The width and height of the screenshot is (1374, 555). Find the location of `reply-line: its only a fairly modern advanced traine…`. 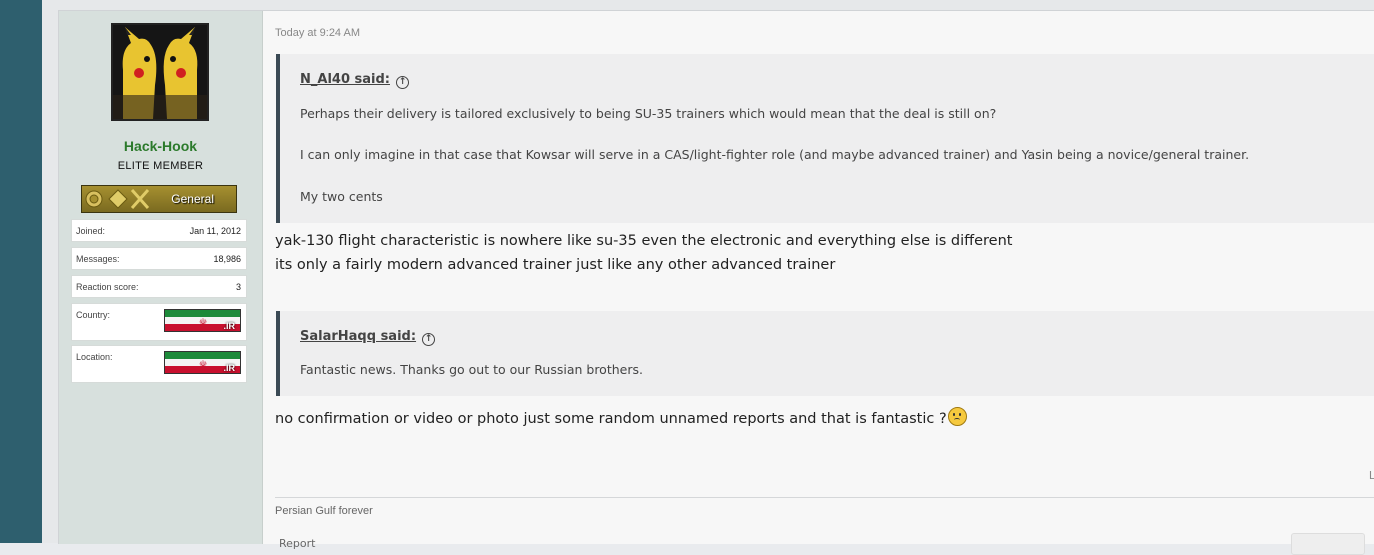

reply-line: its only a fairly modern advanced traine… is located at coordinates (555, 265).